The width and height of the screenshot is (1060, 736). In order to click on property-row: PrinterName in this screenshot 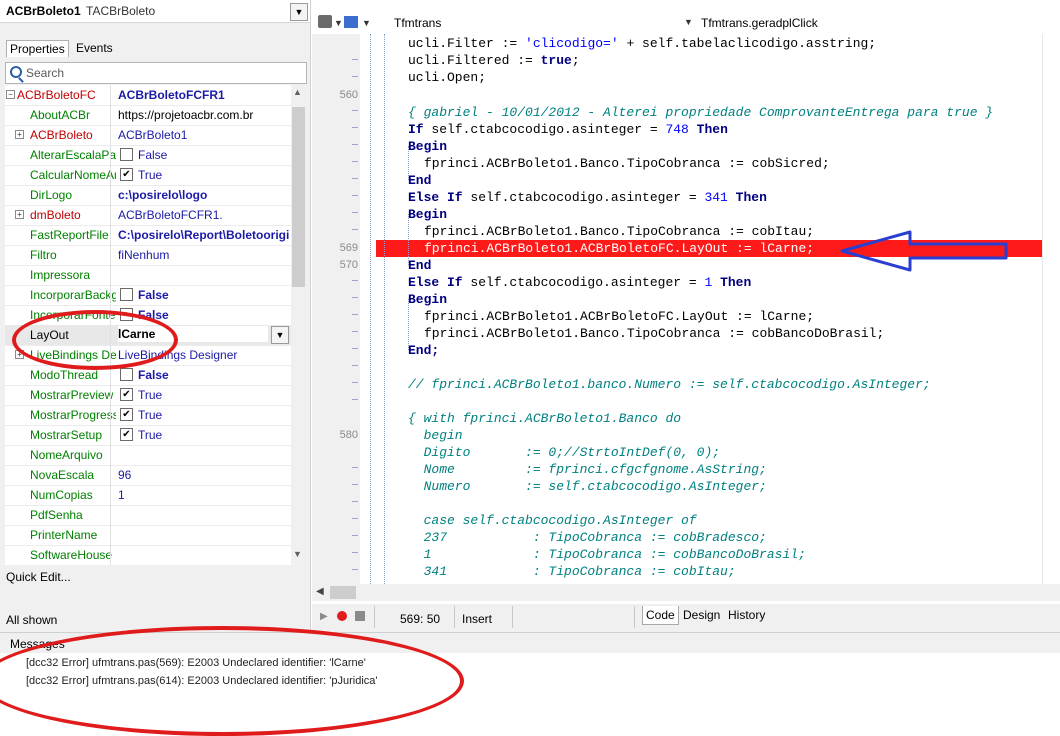, I will do `click(148, 535)`.